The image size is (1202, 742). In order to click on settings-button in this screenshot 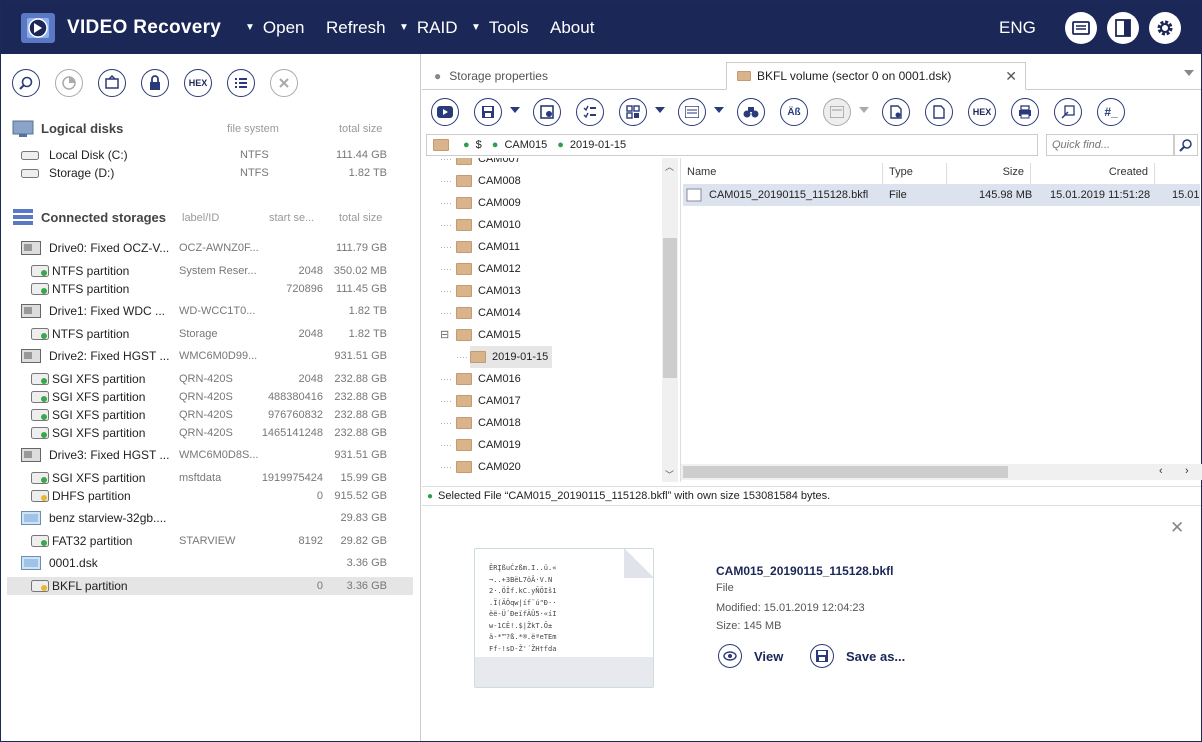, I will do `click(1165, 28)`.